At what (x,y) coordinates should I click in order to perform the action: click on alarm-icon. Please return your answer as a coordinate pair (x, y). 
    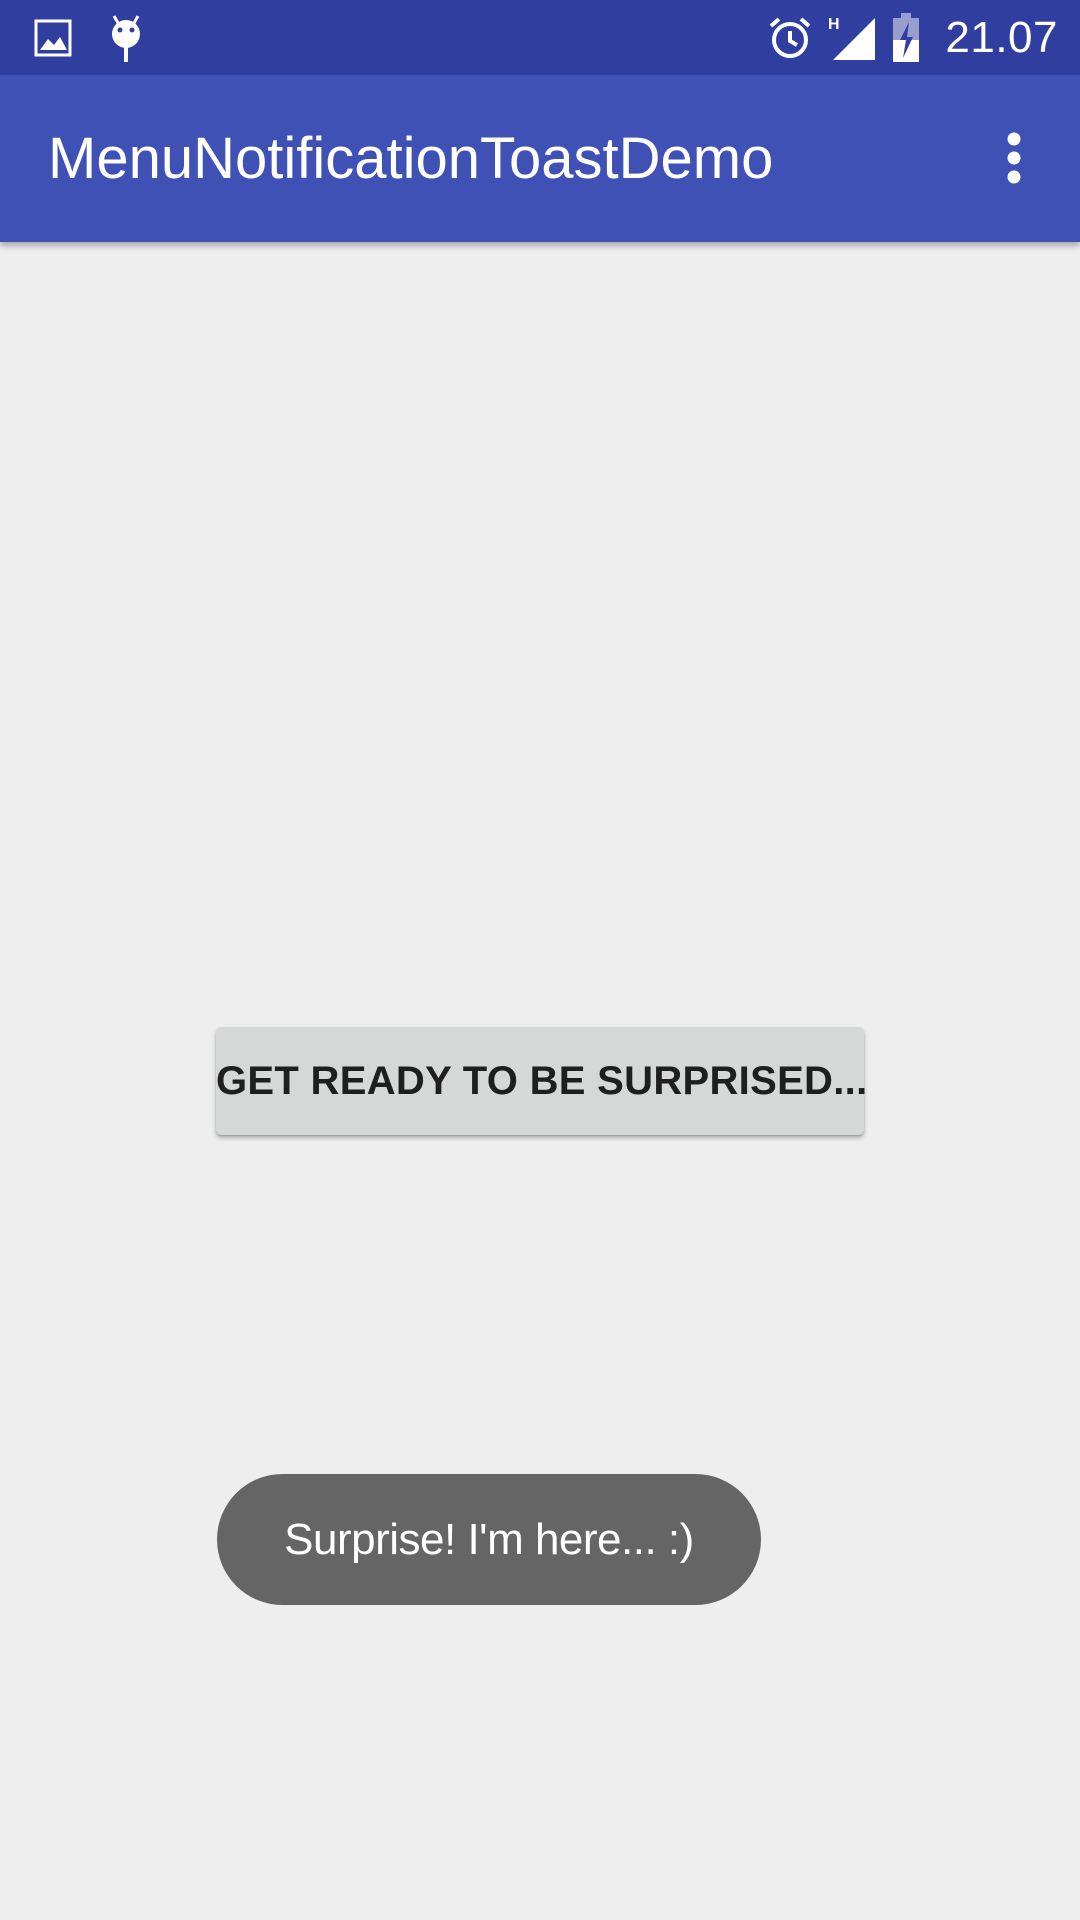
    Looking at the image, I should click on (790, 38).